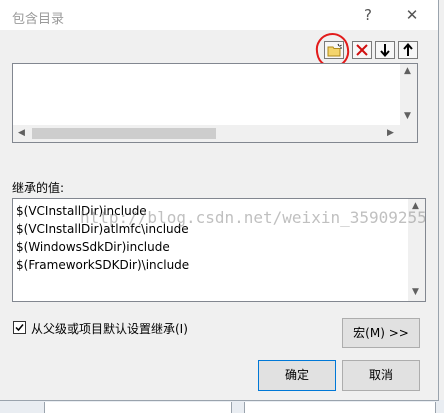 Image resolution: width=444 pixels, height=413 pixels. I want to click on arrow-down-icon, so click(385, 50).